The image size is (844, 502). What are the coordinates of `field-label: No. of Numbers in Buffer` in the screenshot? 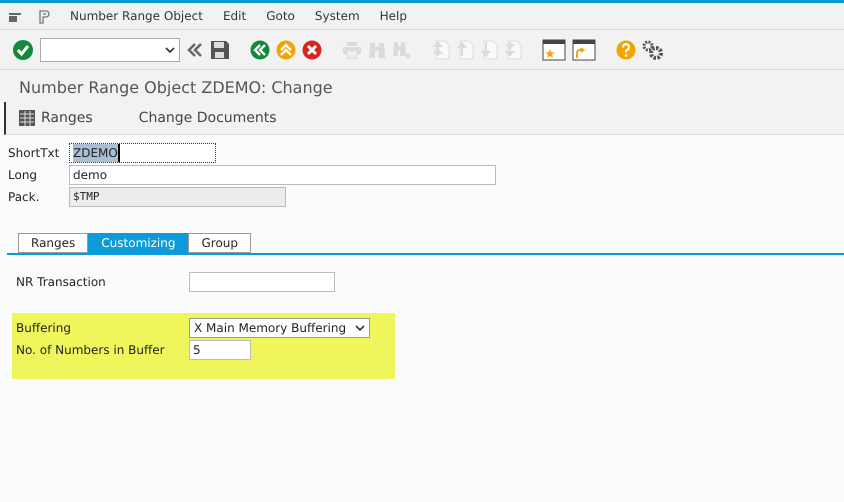 It's located at (91, 350).